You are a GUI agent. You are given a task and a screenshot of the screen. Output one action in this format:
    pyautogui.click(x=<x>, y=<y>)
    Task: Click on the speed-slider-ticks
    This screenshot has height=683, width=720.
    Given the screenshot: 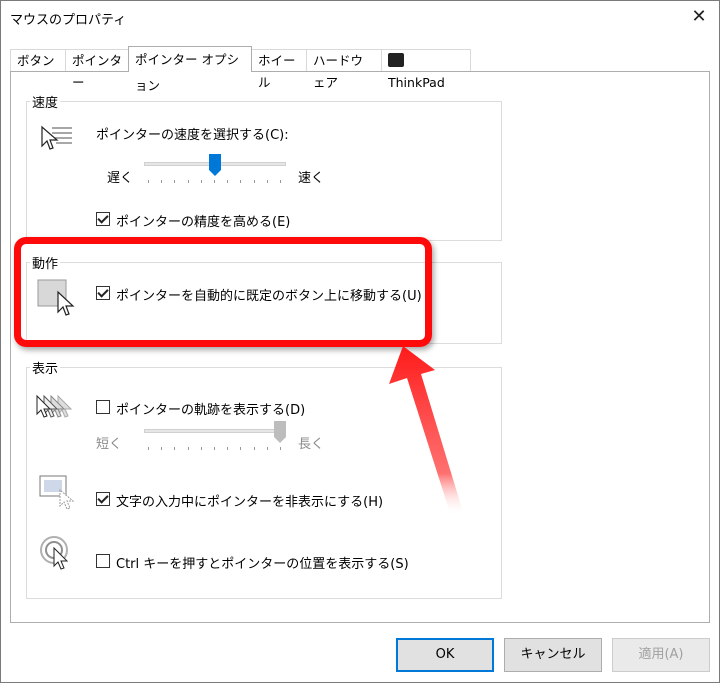 What is the action you would take?
    pyautogui.click(x=215, y=182)
    